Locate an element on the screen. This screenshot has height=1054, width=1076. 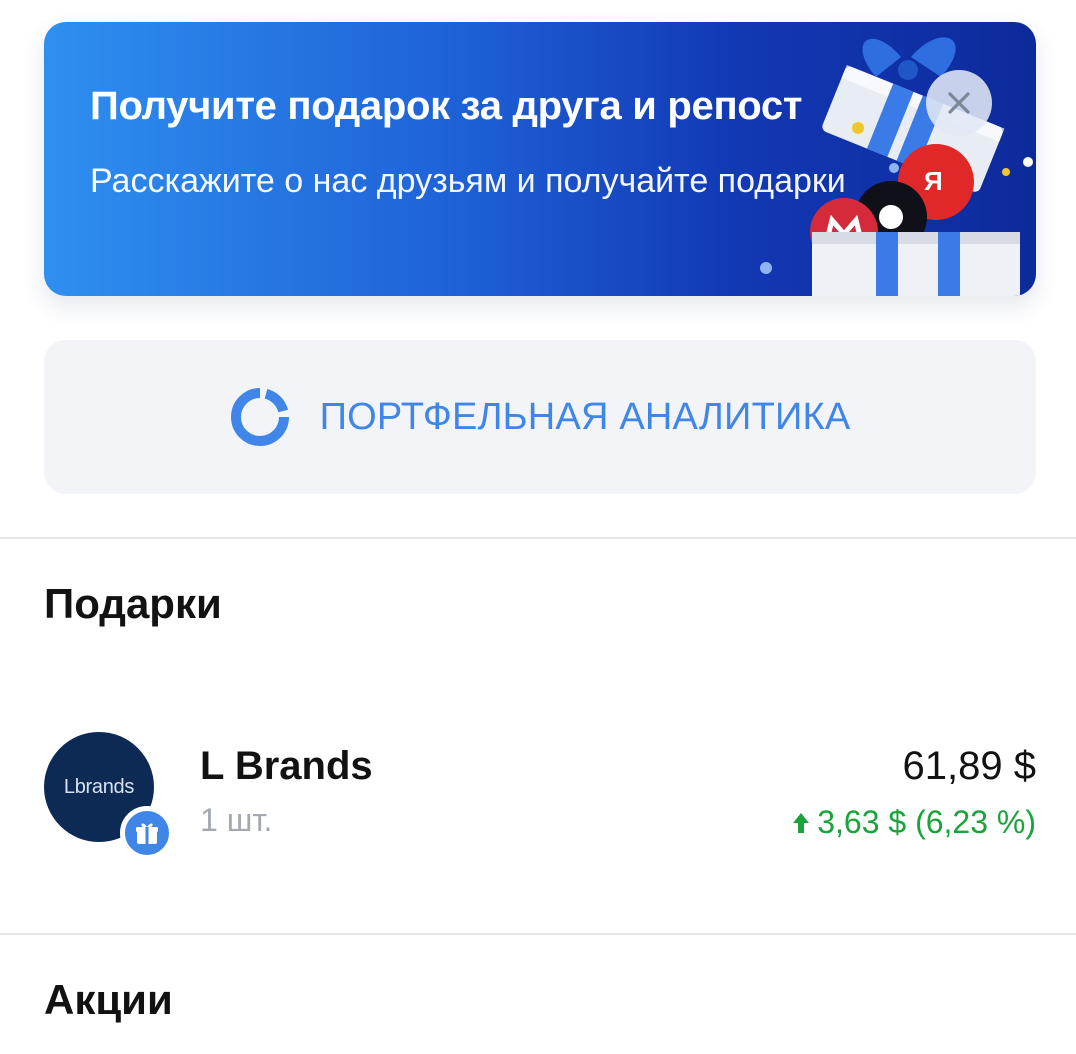
gift-box-illustration: Я is located at coordinates (896, 166).